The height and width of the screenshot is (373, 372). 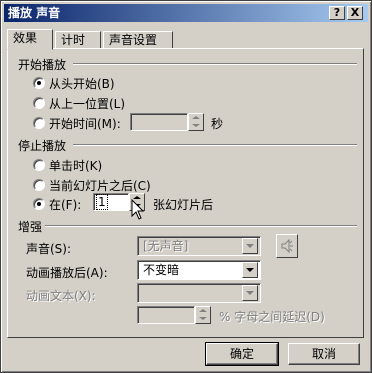 I want to click on sound-dropdown-arrow, so click(x=250, y=246).